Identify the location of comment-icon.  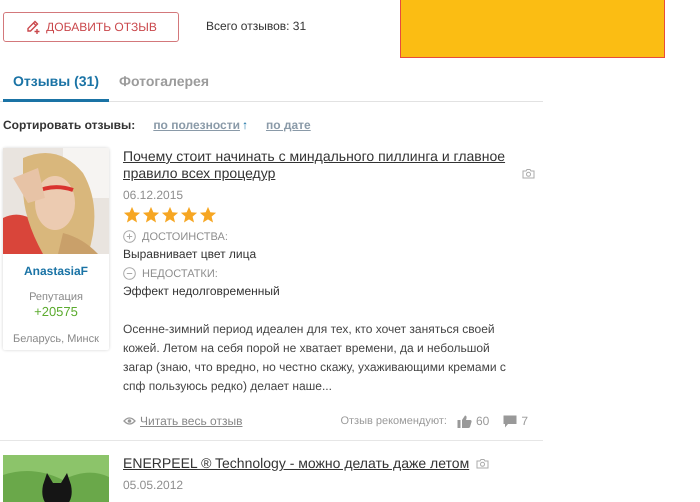
(510, 421).